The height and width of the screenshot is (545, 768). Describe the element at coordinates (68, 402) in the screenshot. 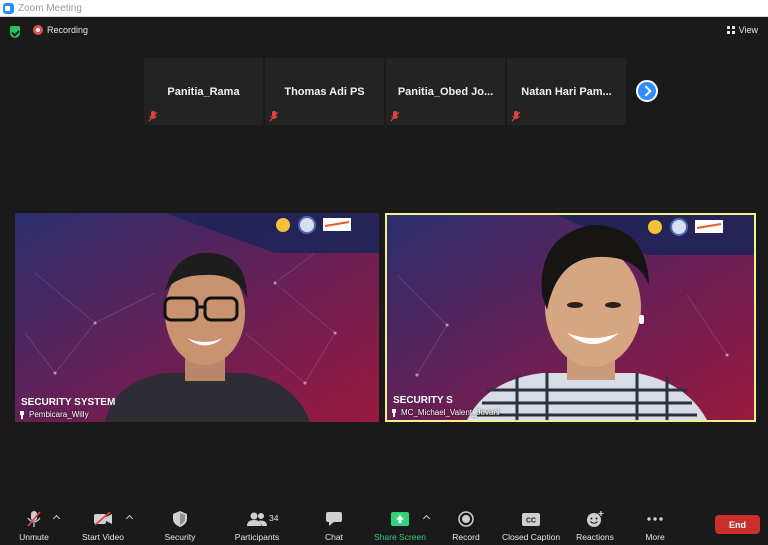

I see `video-banner-text: SECURITY SYSTEM` at that location.